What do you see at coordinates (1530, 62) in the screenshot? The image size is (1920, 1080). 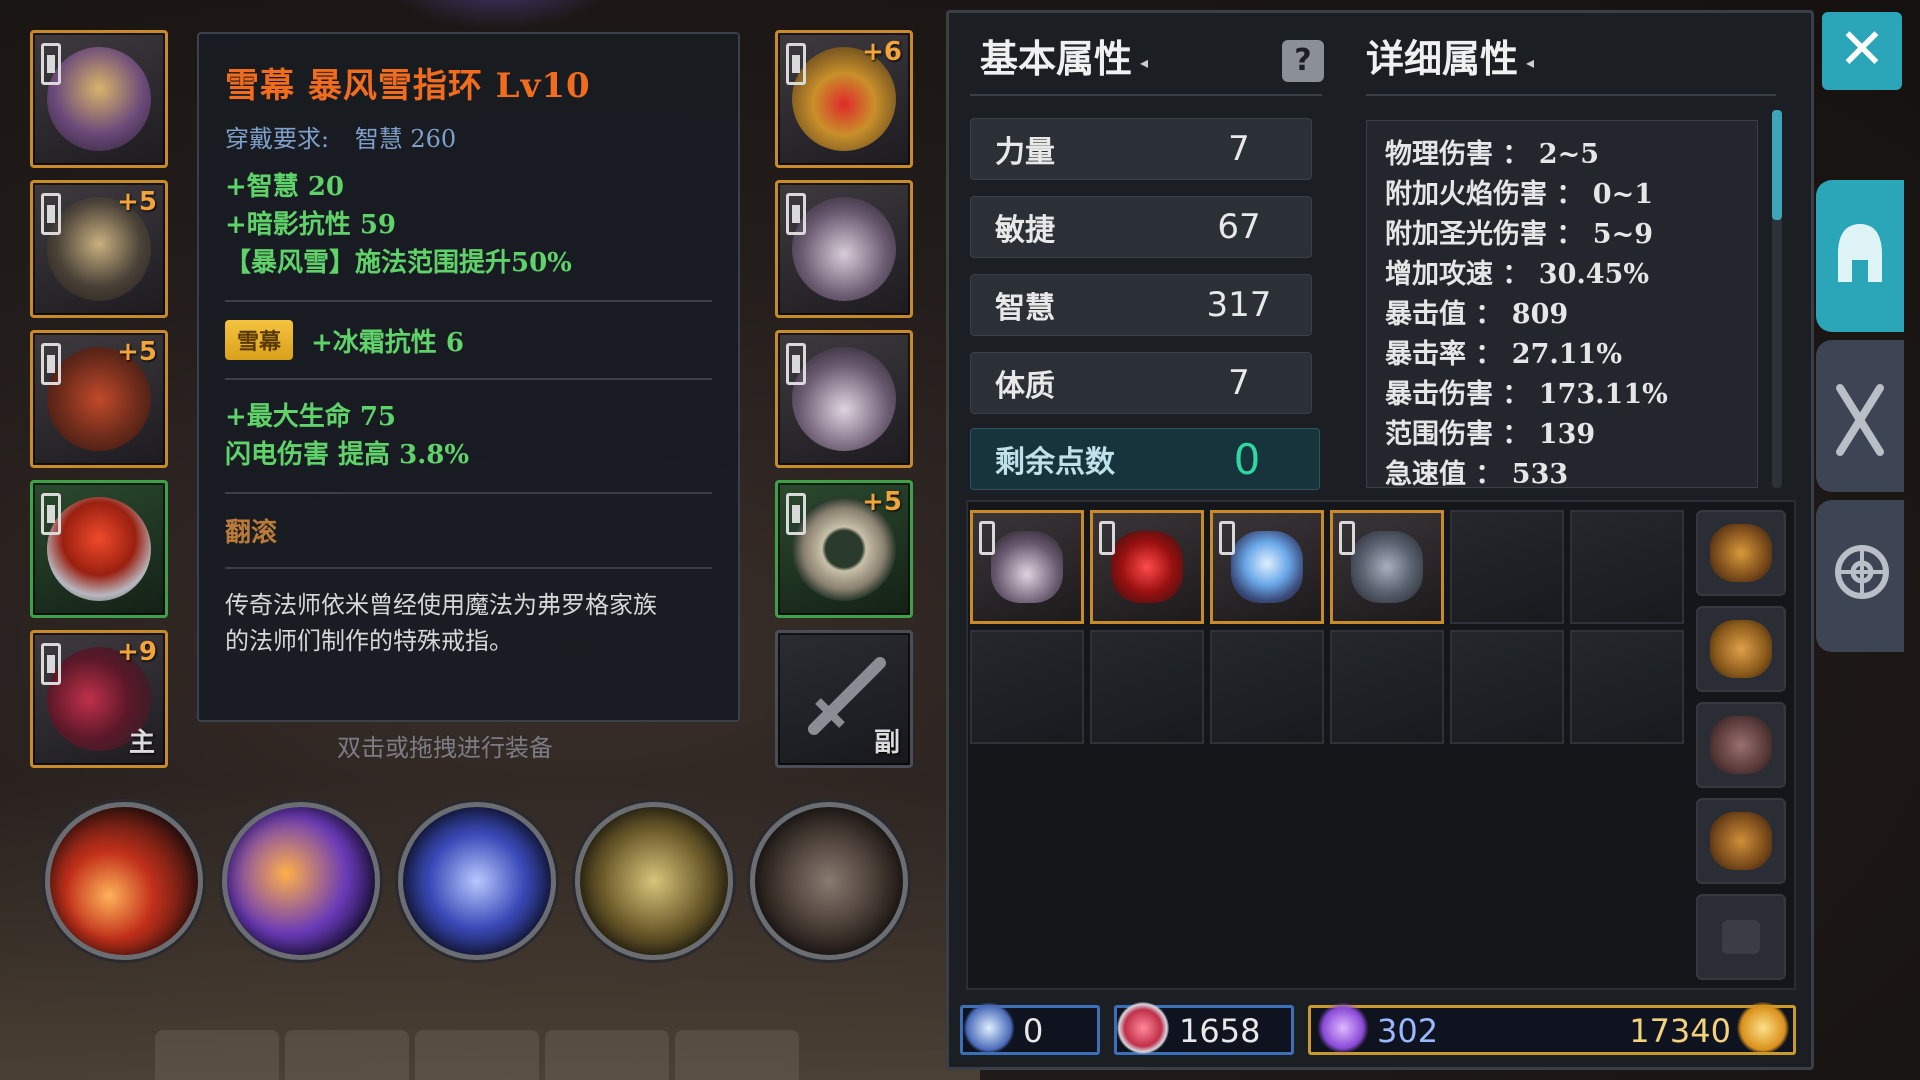 I see `triangle-icon: ◂` at bounding box center [1530, 62].